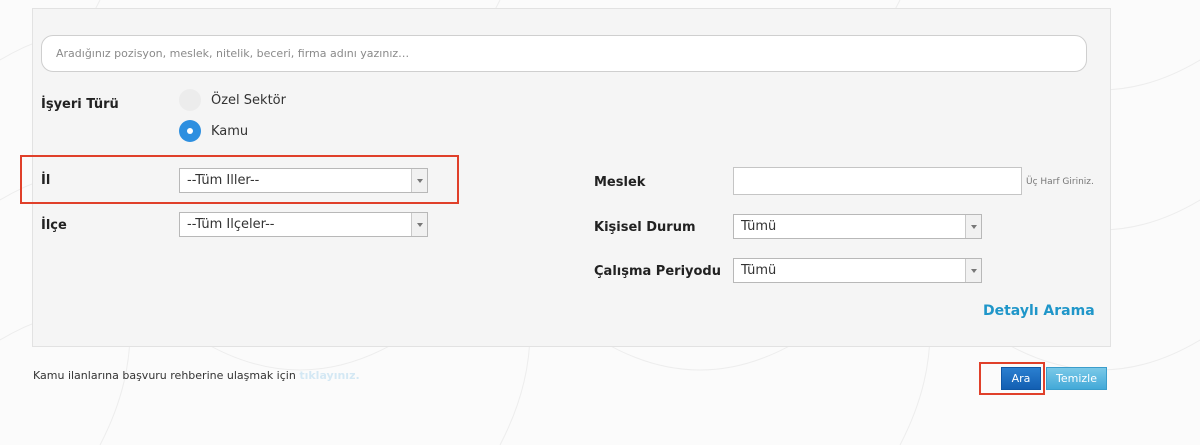 The height and width of the screenshot is (445, 1200). Describe the element at coordinates (1060, 182) in the screenshot. I see `meslek-hint: Üç Harf Giriniz.` at that location.